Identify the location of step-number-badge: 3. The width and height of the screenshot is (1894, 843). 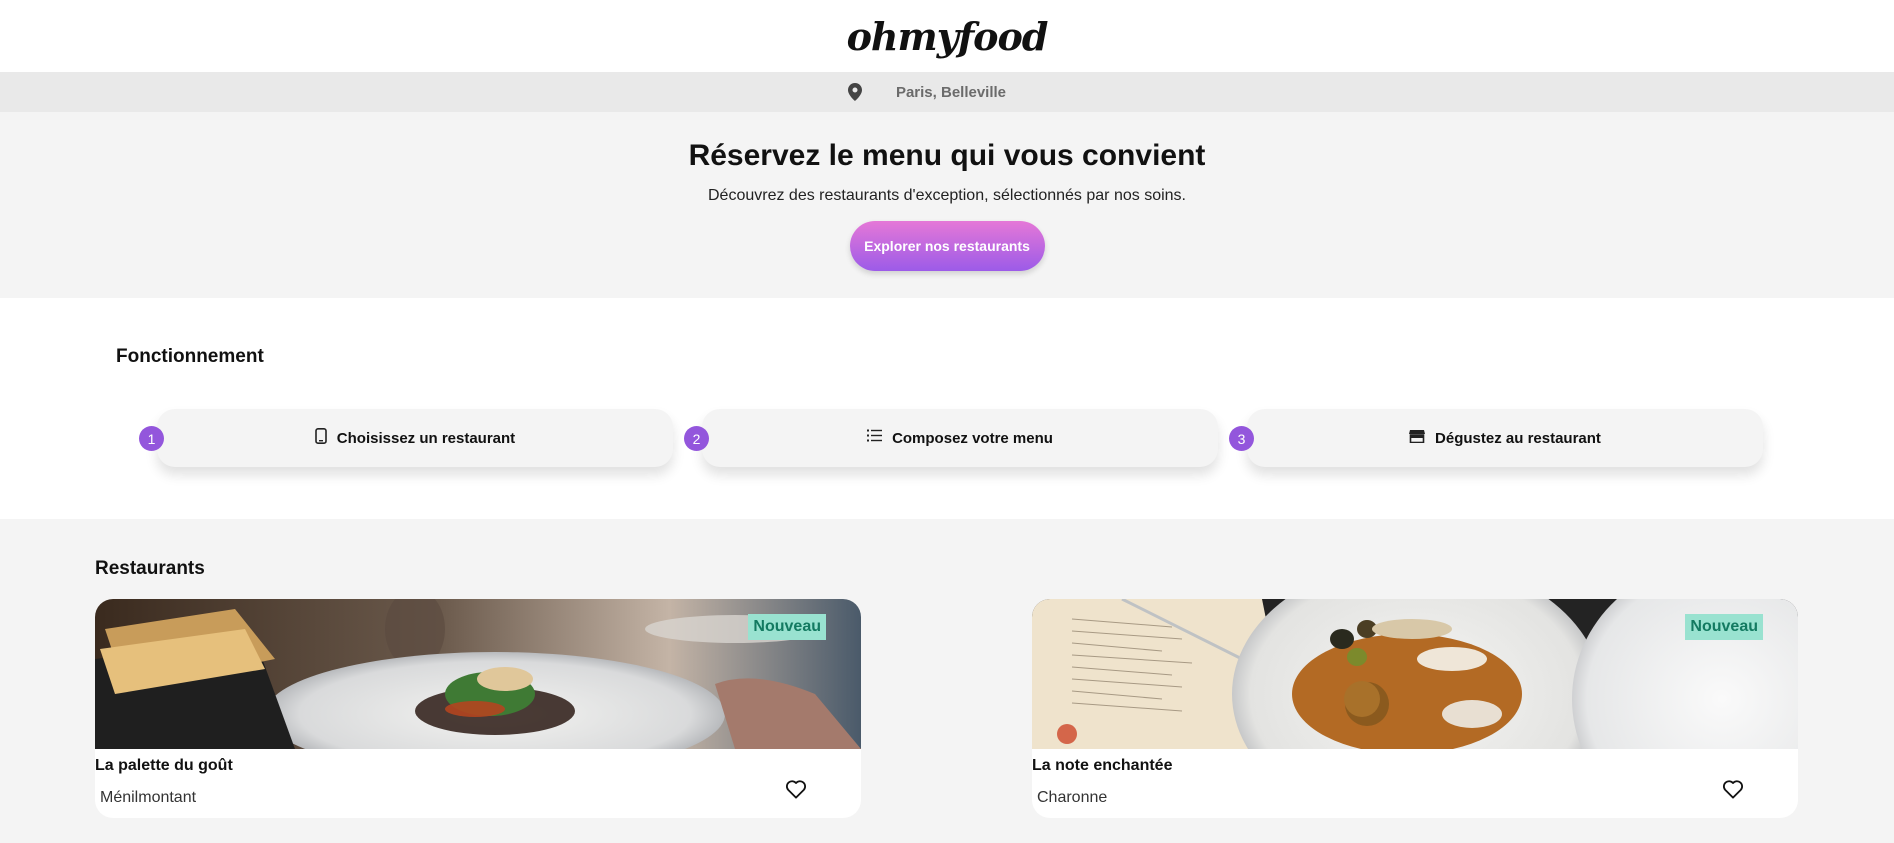
(1241, 438).